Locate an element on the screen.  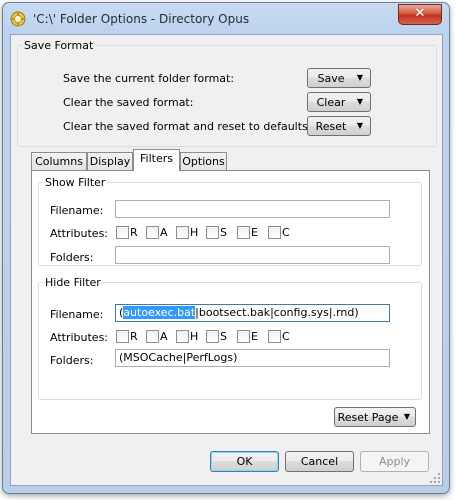
tab-filters: Filters is located at coordinates (156, 160).